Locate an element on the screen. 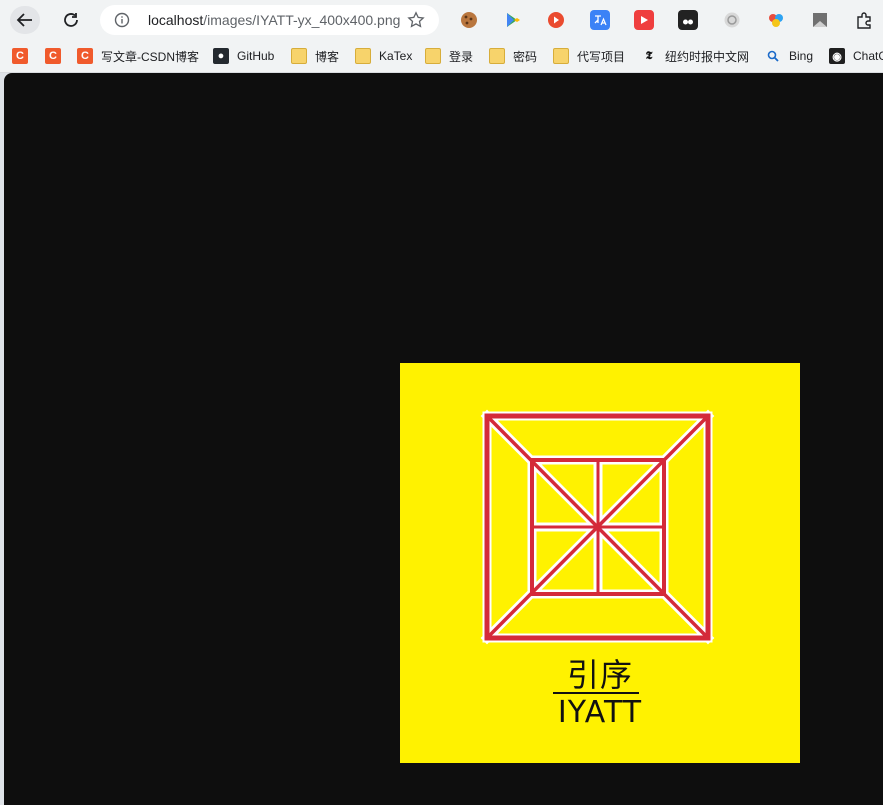  extensions-icon is located at coordinates (864, 20).